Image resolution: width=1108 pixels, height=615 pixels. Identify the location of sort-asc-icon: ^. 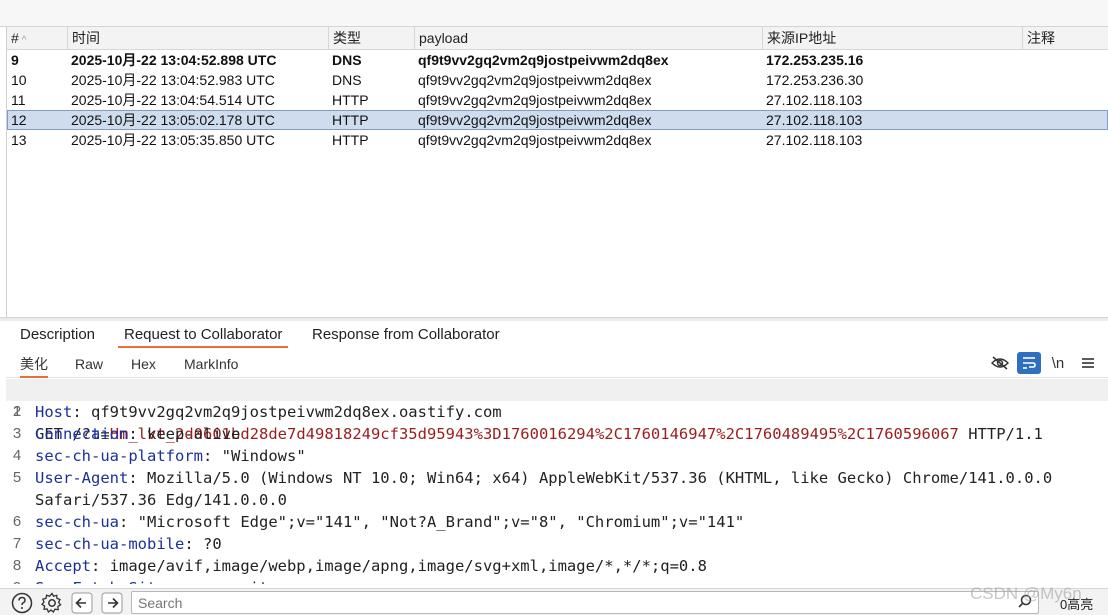
(24, 40).